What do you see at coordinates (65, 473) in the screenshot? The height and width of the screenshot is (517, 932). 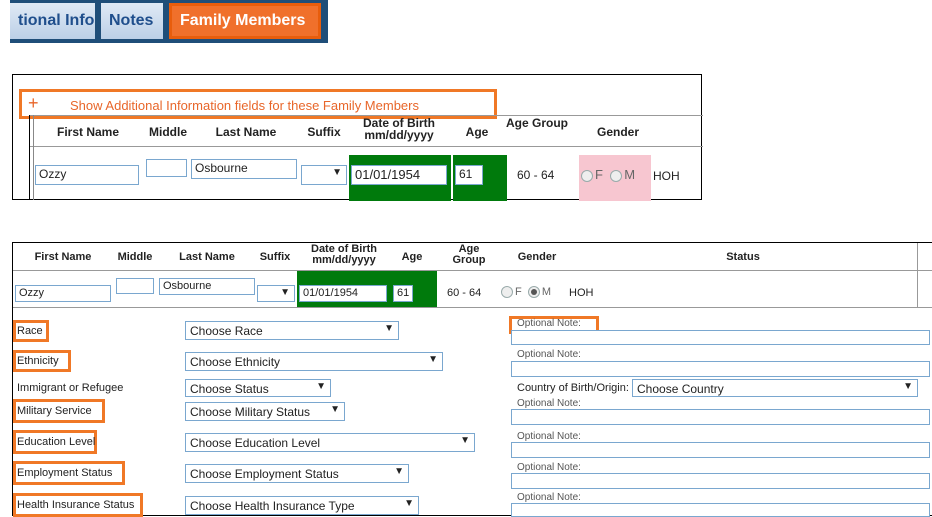 I see `employment-label: Employment Status` at bounding box center [65, 473].